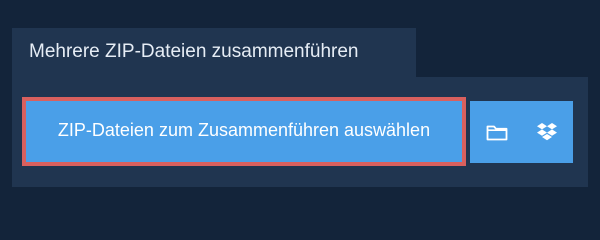 The width and height of the screenshot is (600, 240). I want to click on dropbox-upload-button, so click(546, 132).